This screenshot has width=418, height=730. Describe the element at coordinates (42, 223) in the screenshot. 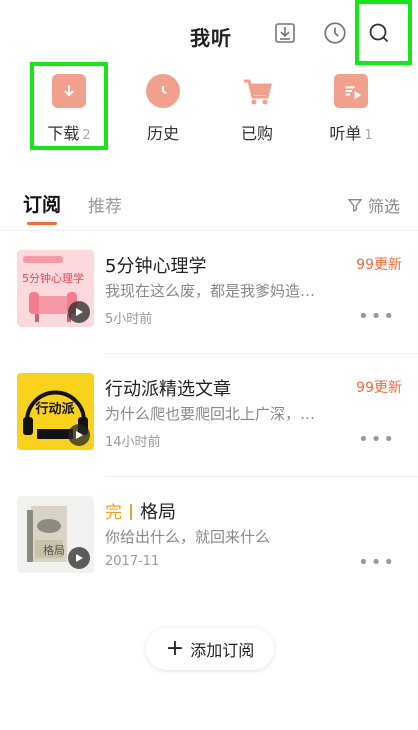

I see `tab-underline` at that location.